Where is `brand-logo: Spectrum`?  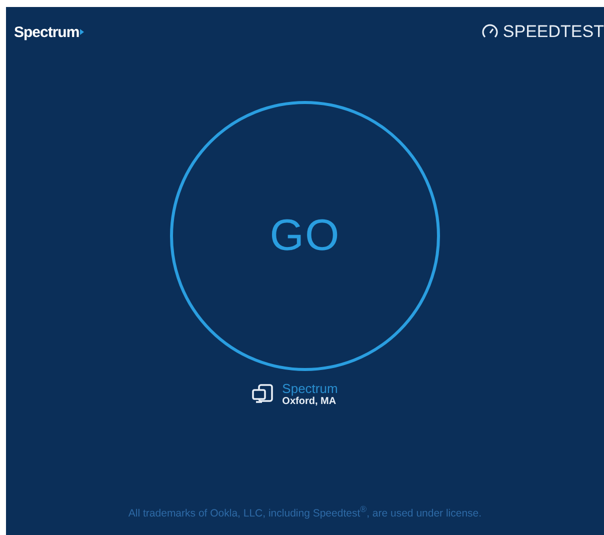
brand-logo: Spectrum is located at coordinates (49, 32).